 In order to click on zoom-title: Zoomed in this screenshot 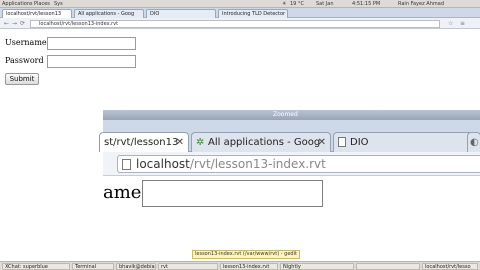, I will do `click(285, 114)`.